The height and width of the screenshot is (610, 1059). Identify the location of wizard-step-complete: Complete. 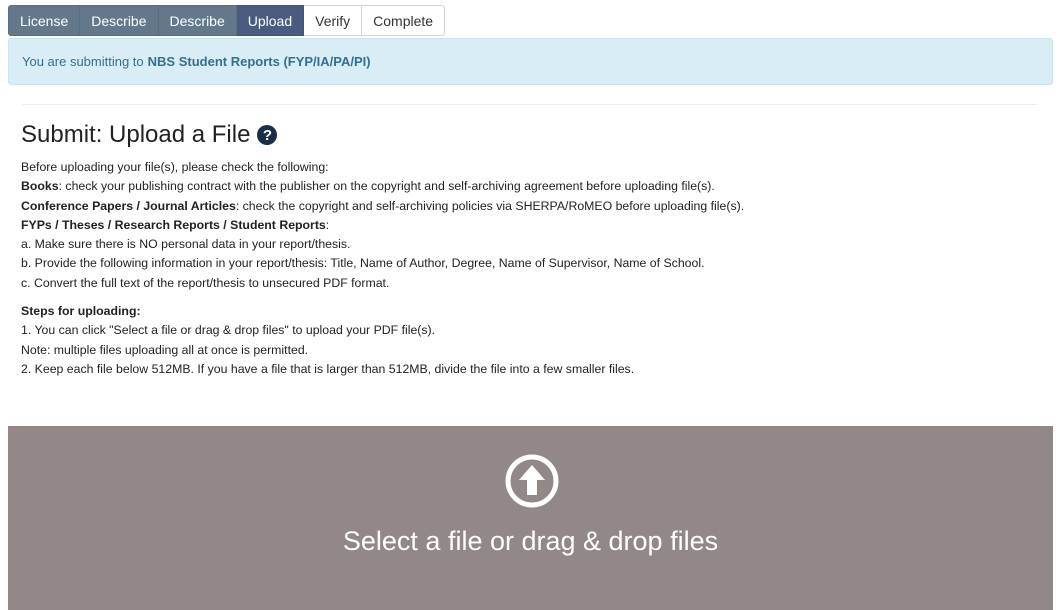
(404, 20).